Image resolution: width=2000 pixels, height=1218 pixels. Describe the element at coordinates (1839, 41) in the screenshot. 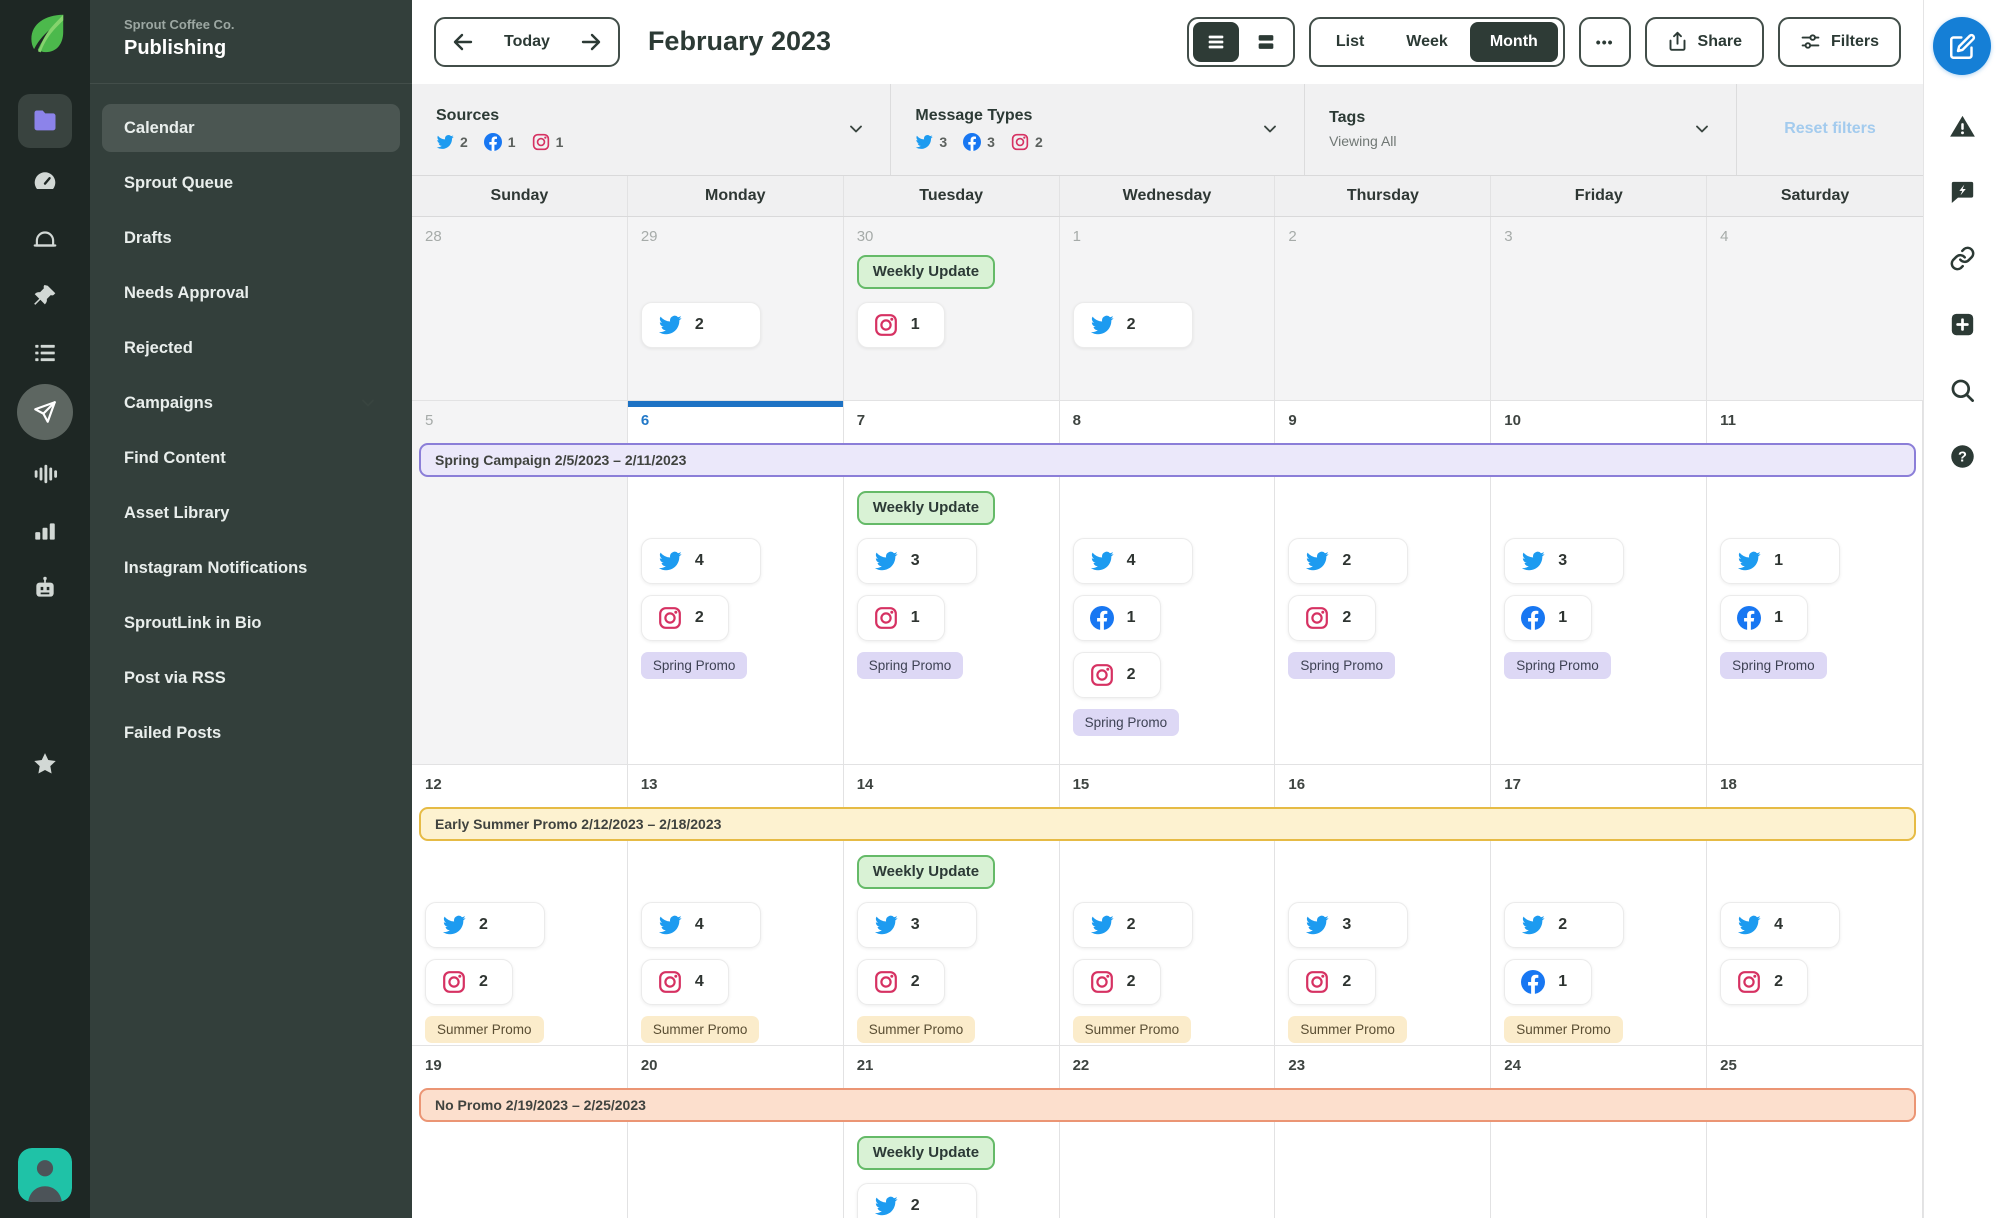

I see `filters-button: Filters` at that location.